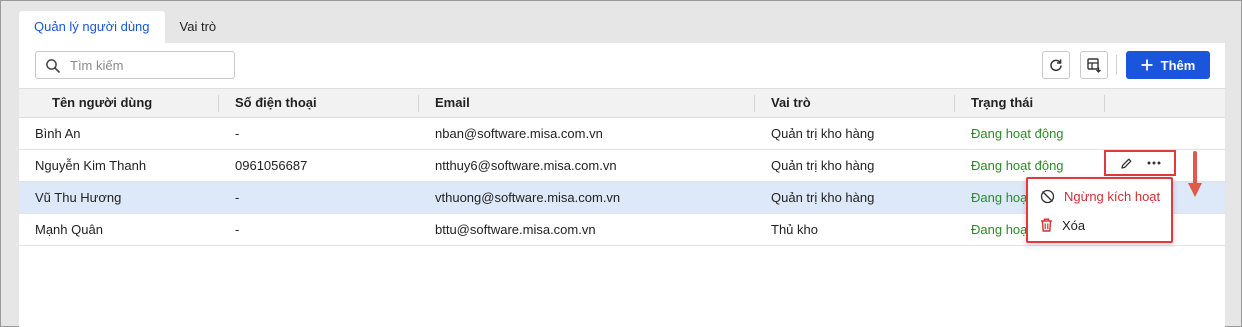 Image resolution: width=1242 pixels, height=327 pixels. Describe the element at coordinates (452, 103) in the screenshot. I see `header-email: Email` at that location.